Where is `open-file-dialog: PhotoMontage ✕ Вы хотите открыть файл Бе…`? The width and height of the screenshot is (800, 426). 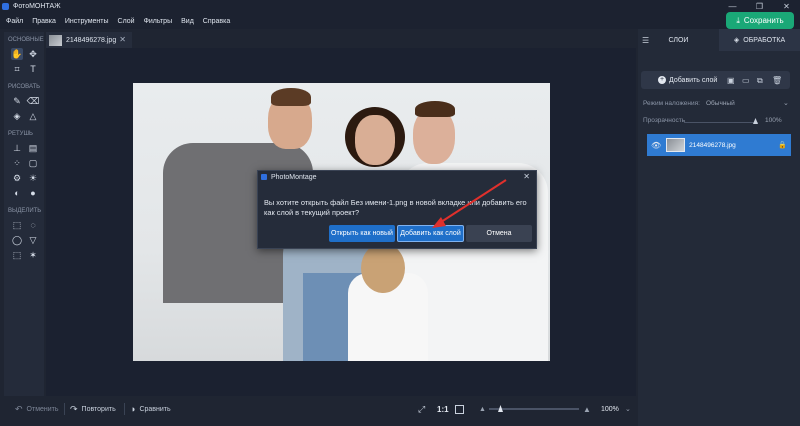 open-file-dialog: PhotoMontage ✕ Вы хотите открыть файл Бе… is located at coordinates (397, 209).